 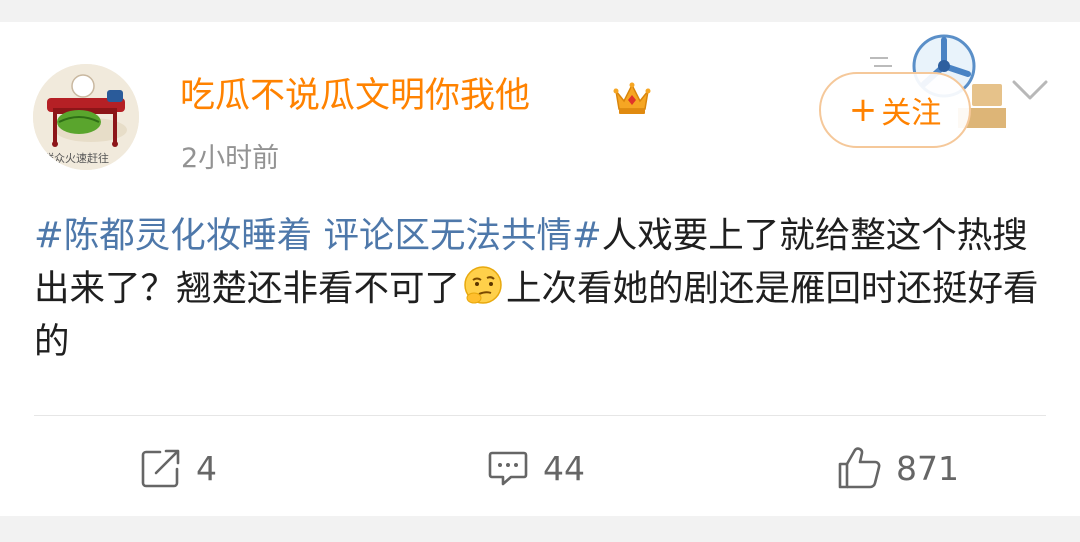 I want to click on comment-icon, so click(x=508, y=468).